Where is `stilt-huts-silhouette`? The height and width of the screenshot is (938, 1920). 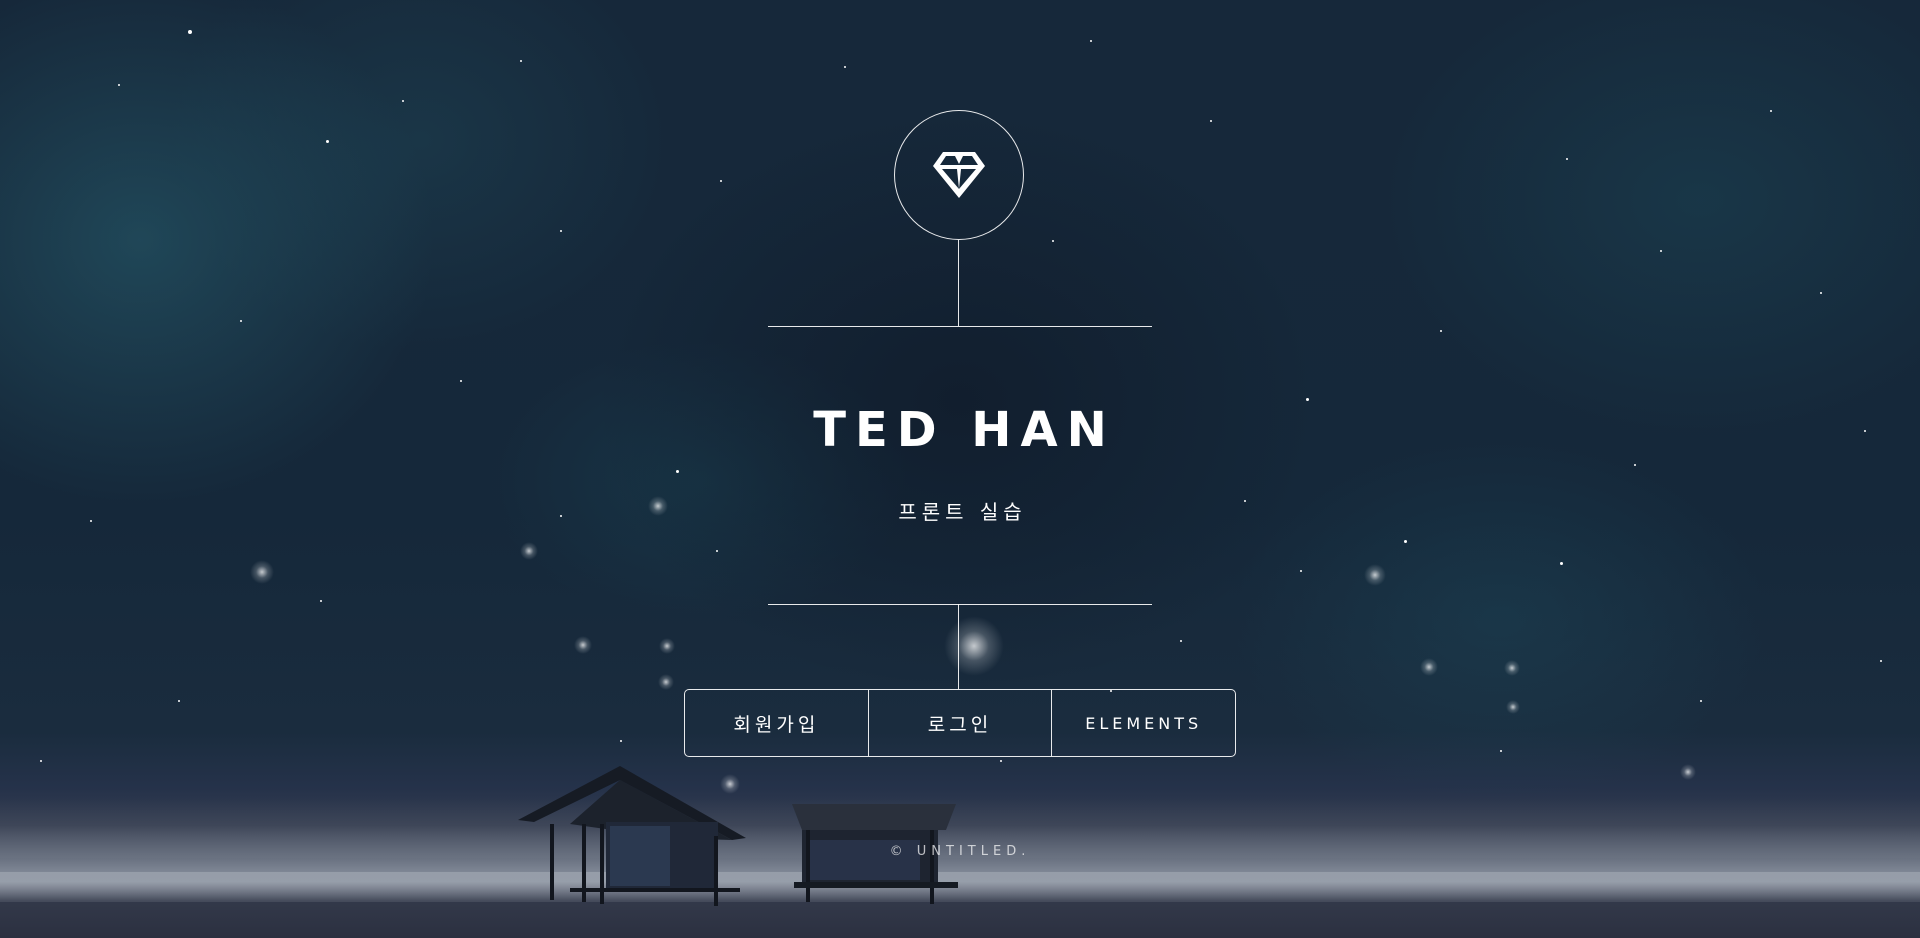 stilt-huts-silhouette is located at coordinates (738, 836).